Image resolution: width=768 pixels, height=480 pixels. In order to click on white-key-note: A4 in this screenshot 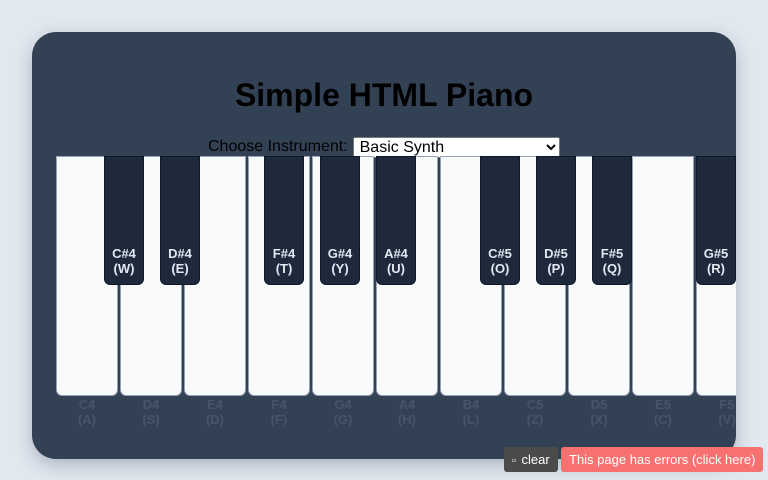, I will do `click(407, 404)`.